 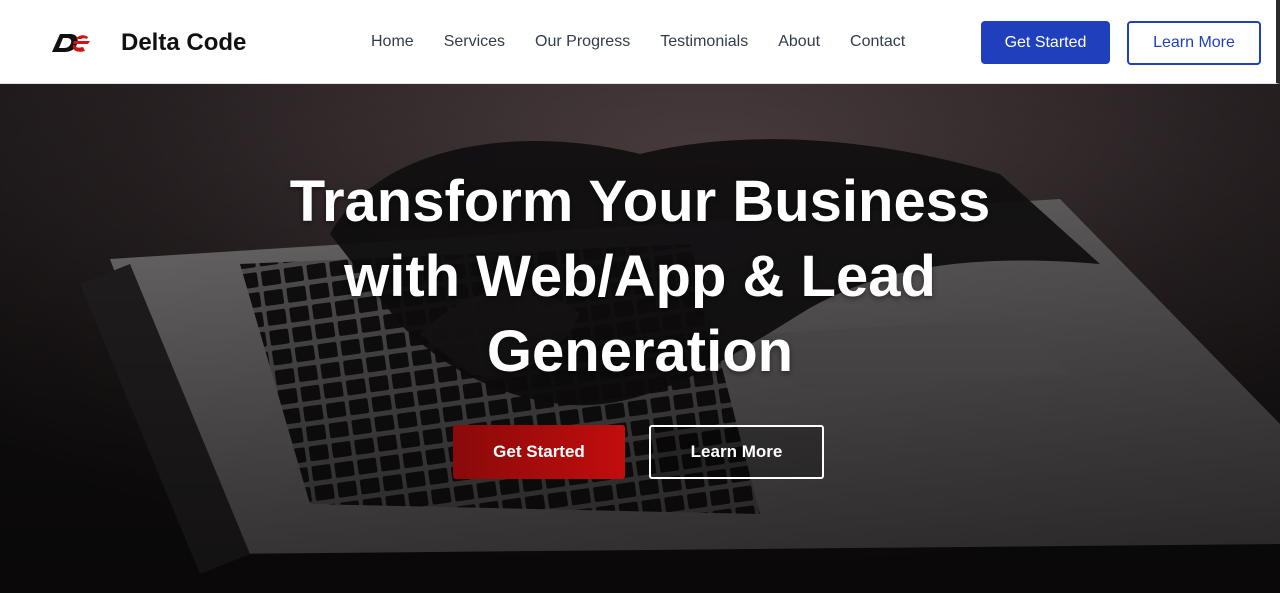 What do you see at coordinates (877, 42) in the screenshot?
I see `nav-link-contact: Contact` at bounding box center [877, 42].